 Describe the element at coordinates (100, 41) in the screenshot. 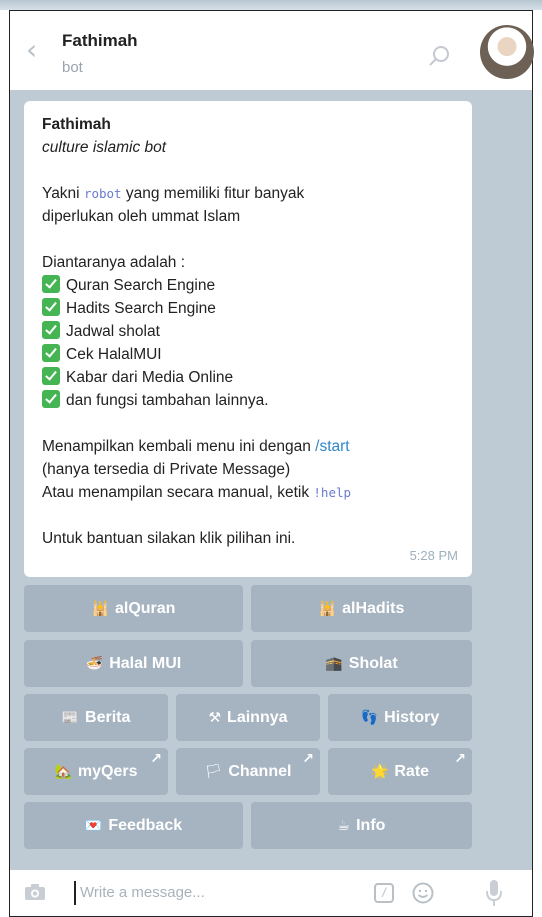

I see `chat-title: Fathimah` at that location.